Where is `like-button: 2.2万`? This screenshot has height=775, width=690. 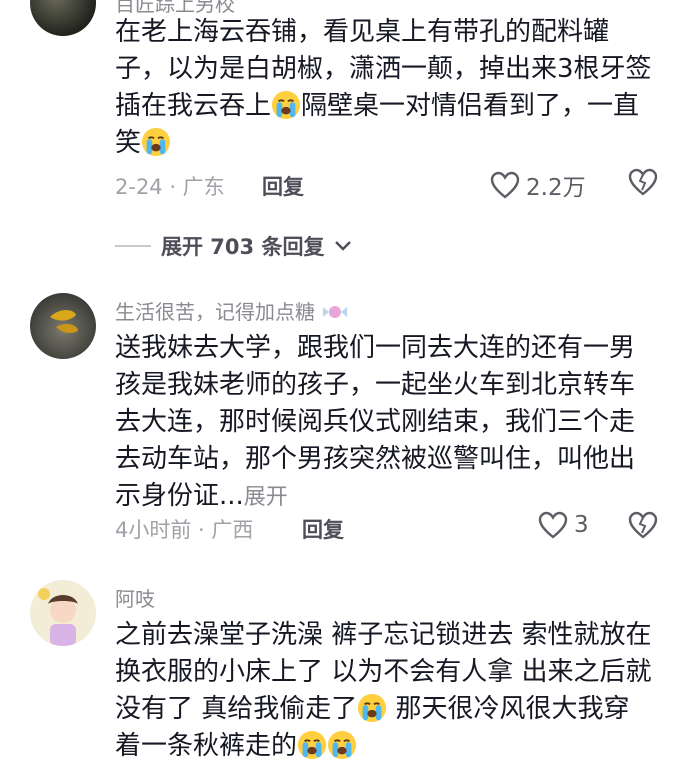
like-button: 2.2万 is located at coordinates (538, 185).